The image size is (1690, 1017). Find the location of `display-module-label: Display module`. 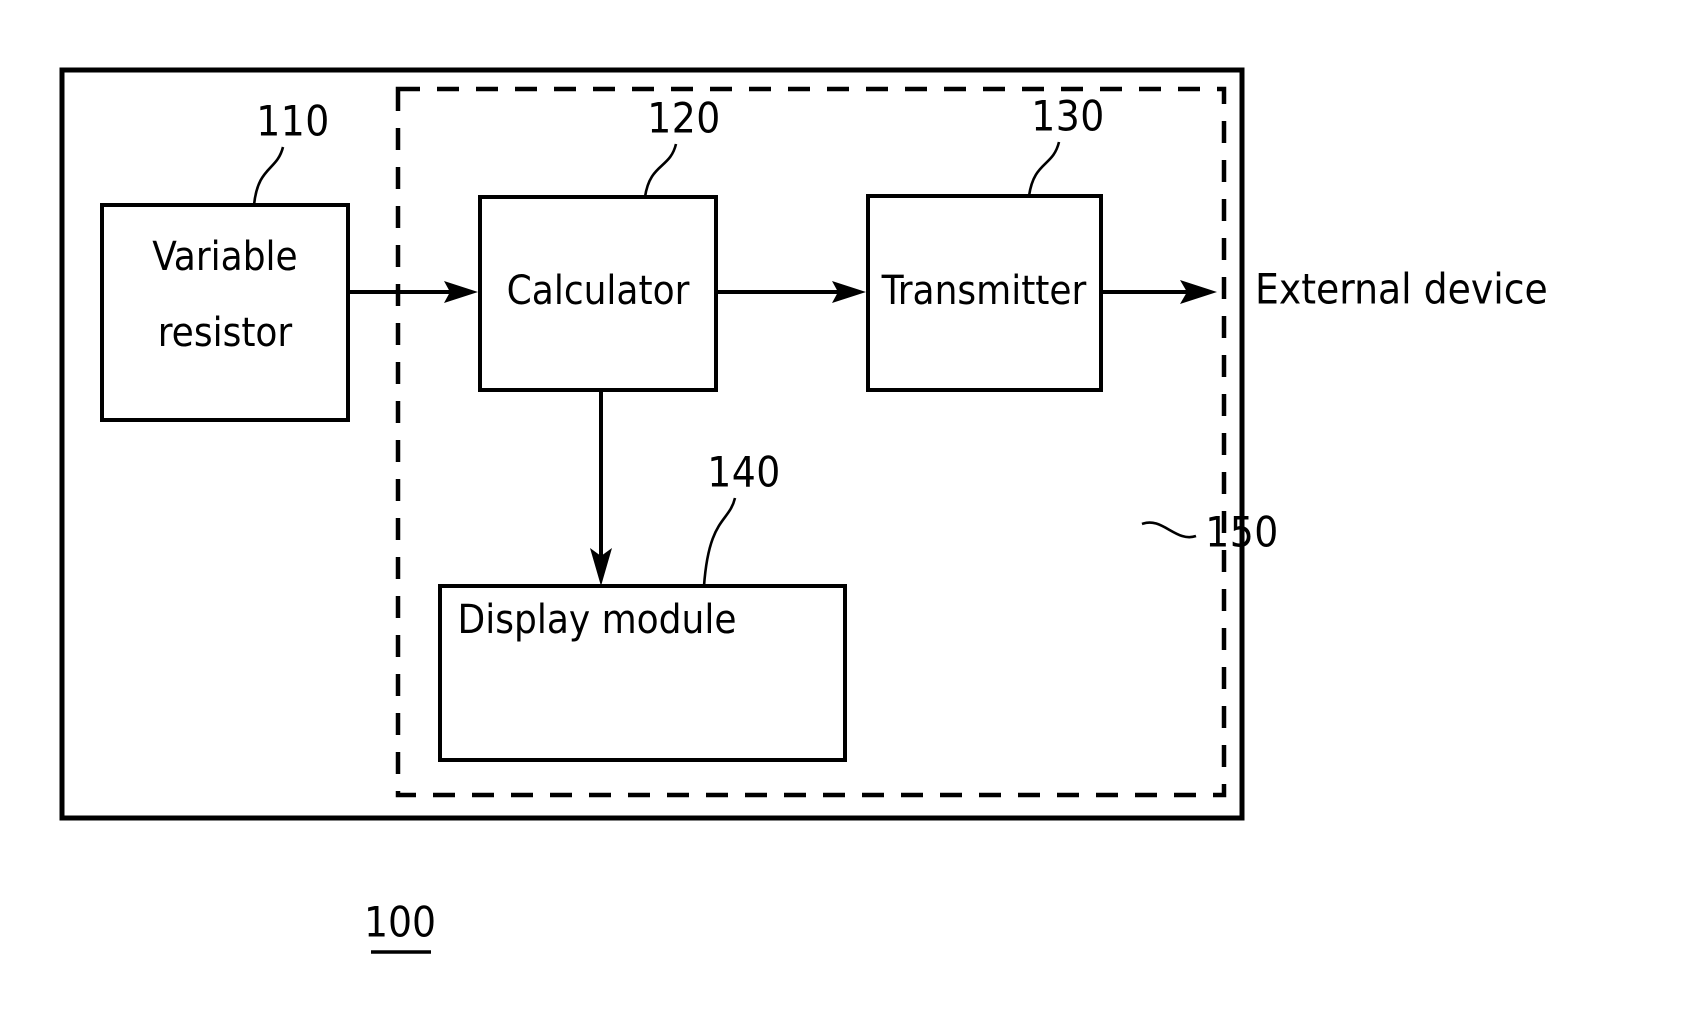

display-module-label: Display module is located at coordinates (597, 620).